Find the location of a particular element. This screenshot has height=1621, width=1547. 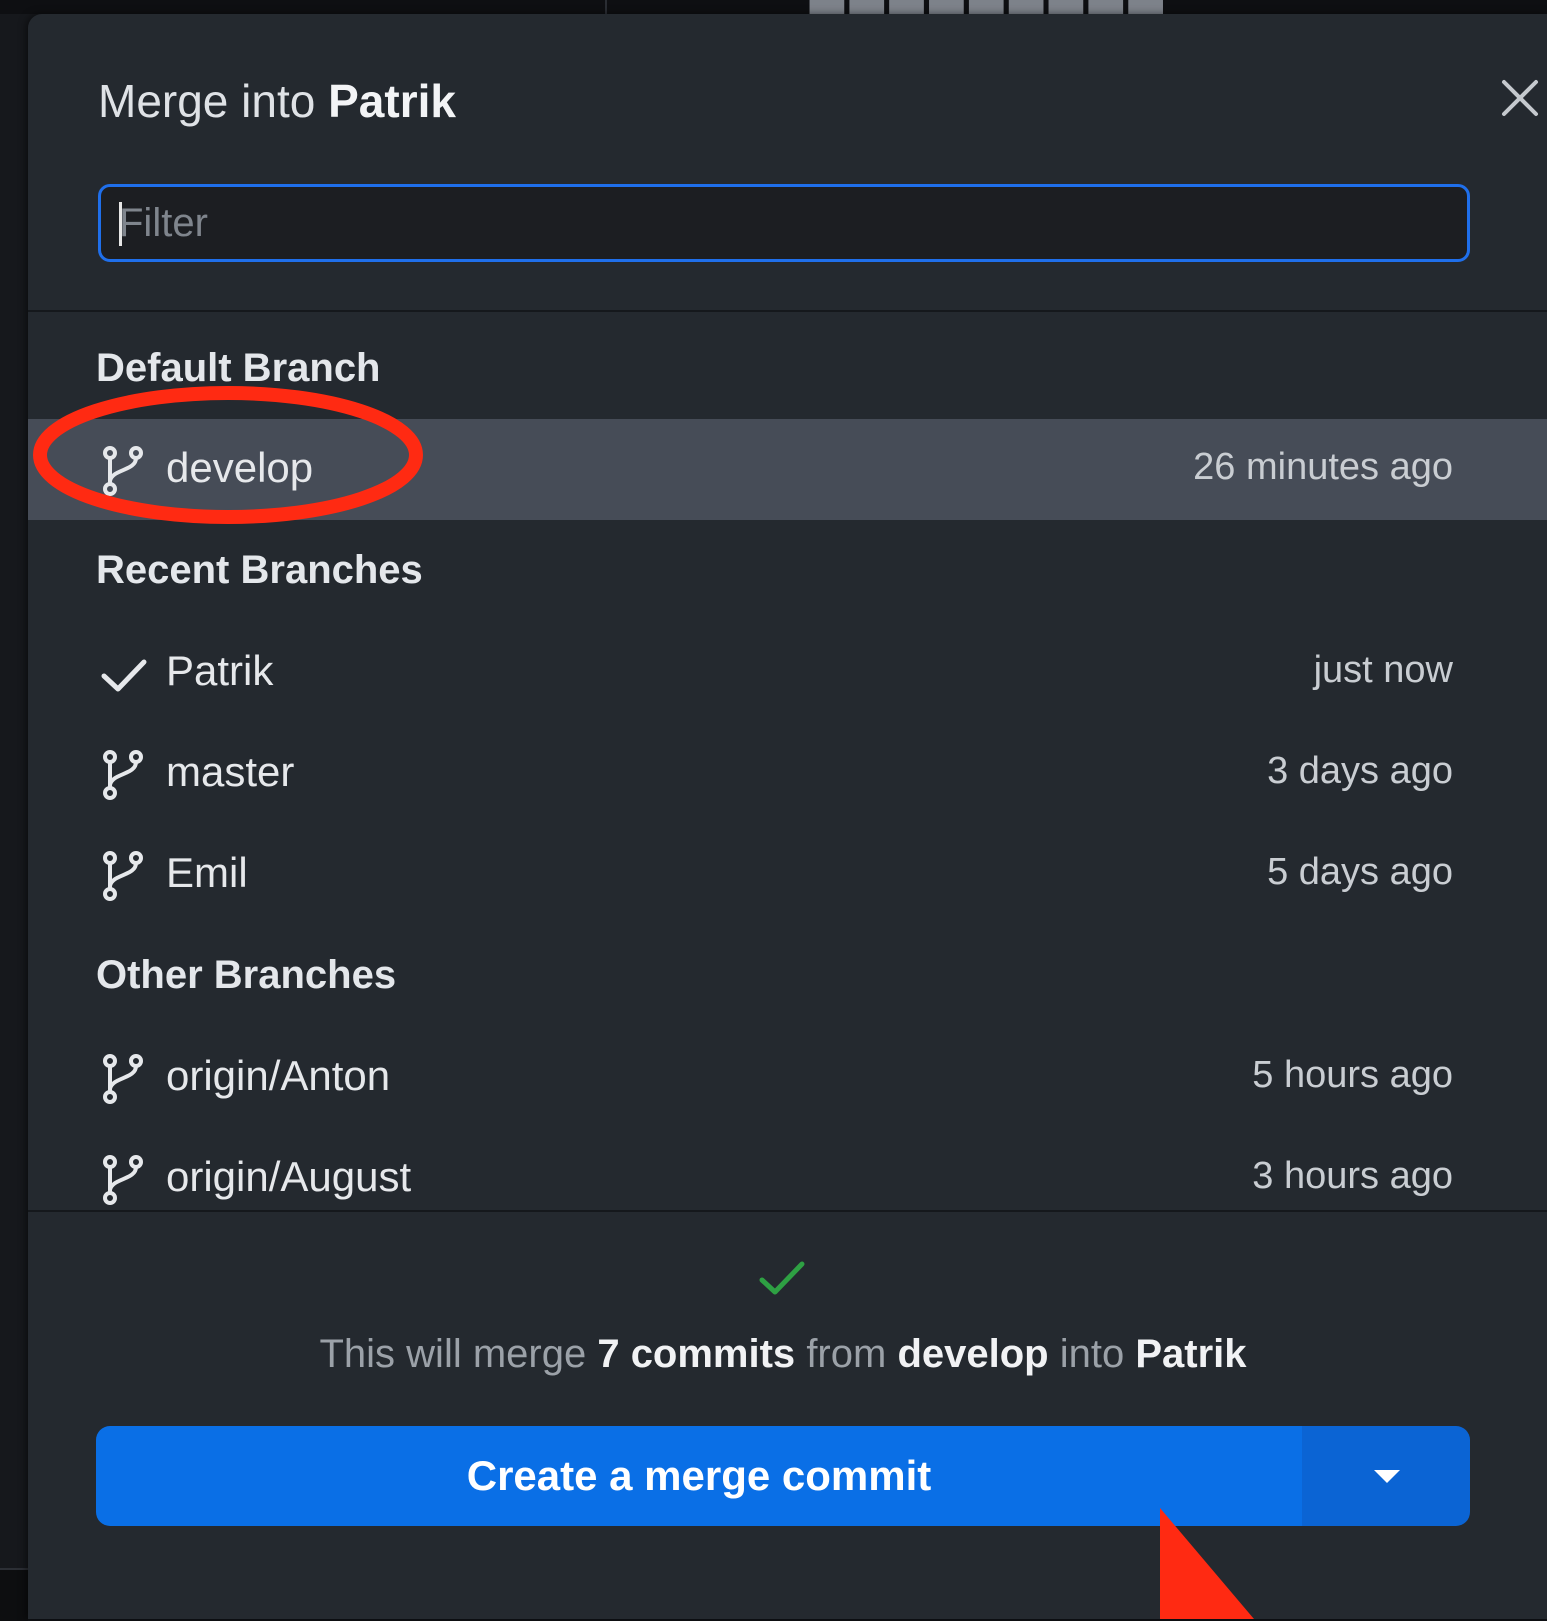

dialog-title: Merge into Patrik is located at coordinates (277, 101).